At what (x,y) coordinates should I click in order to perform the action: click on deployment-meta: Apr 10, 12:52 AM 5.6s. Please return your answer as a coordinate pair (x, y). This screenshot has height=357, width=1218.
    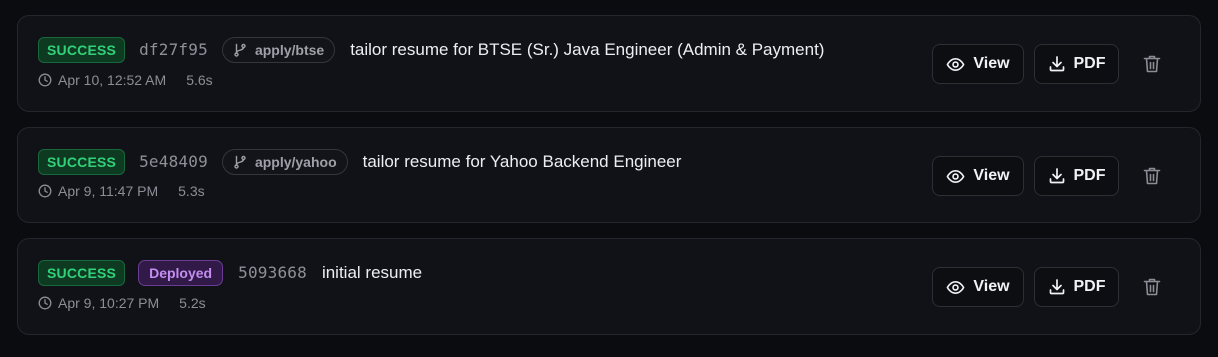
    Looking at the image, I should click on (125, 80).